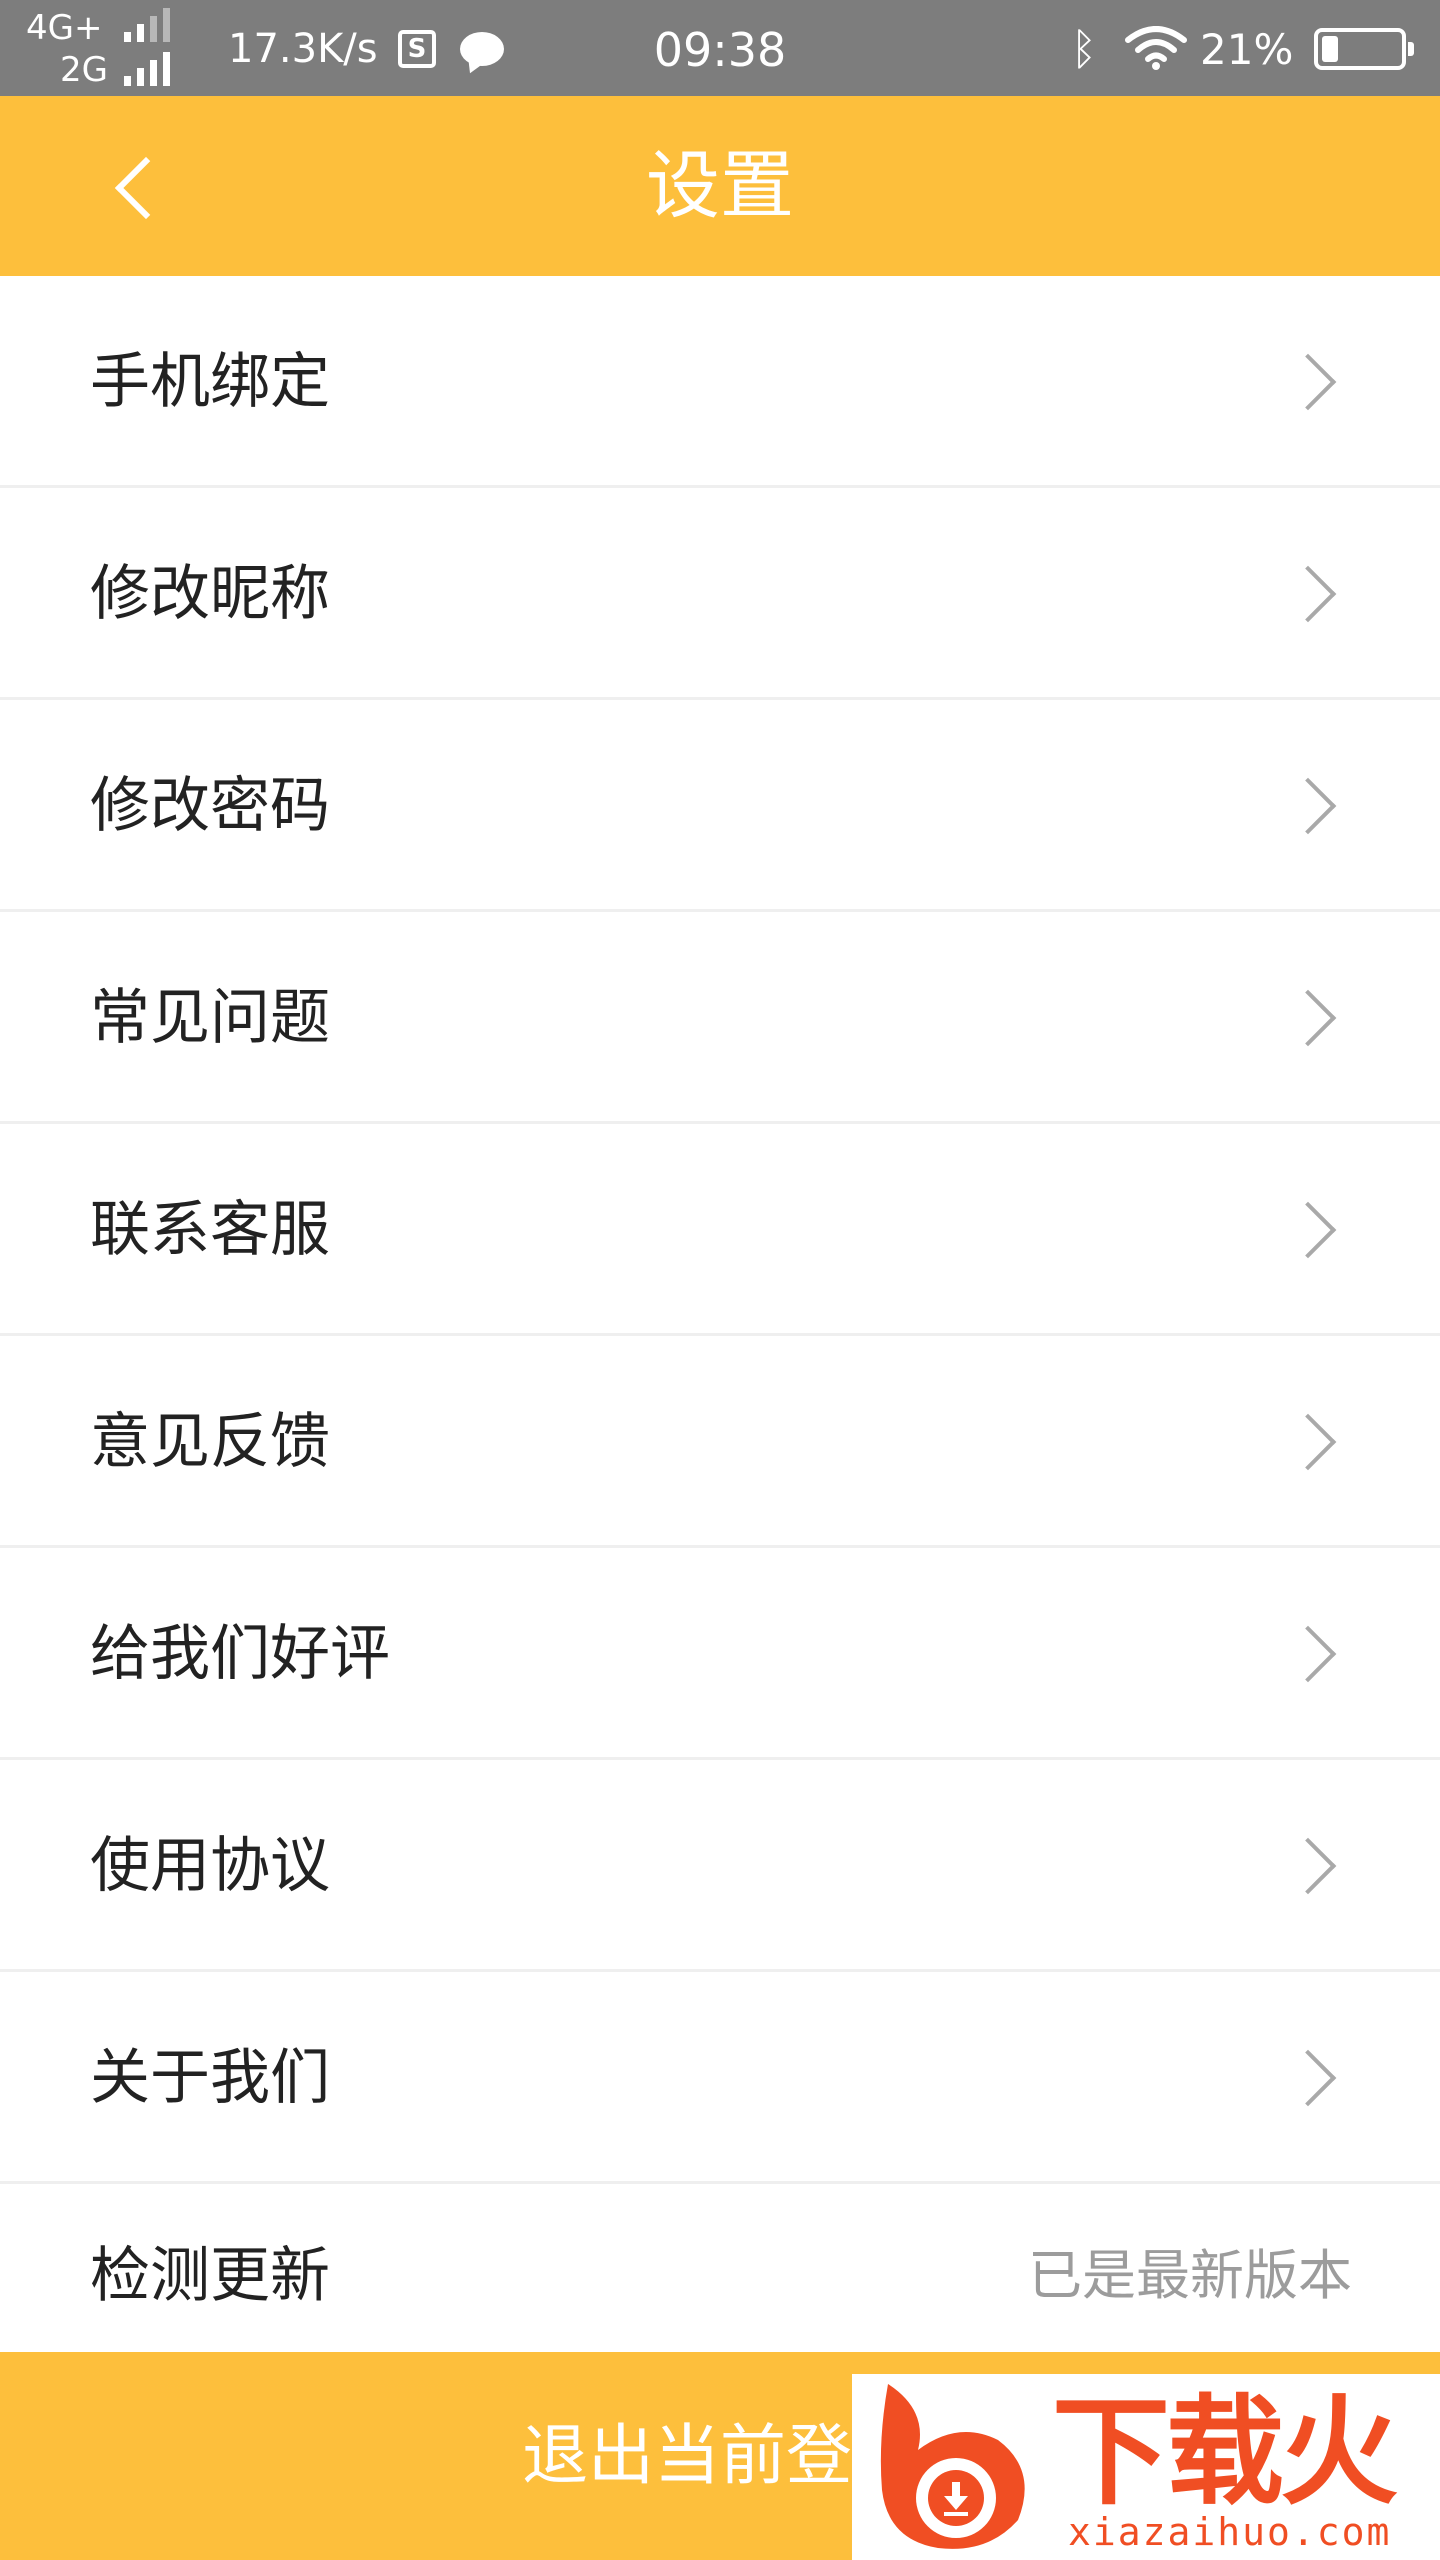 The width and height of the screenshot is (1440, 2560). I want to click on s-app-icon: S, so click(417, 49).